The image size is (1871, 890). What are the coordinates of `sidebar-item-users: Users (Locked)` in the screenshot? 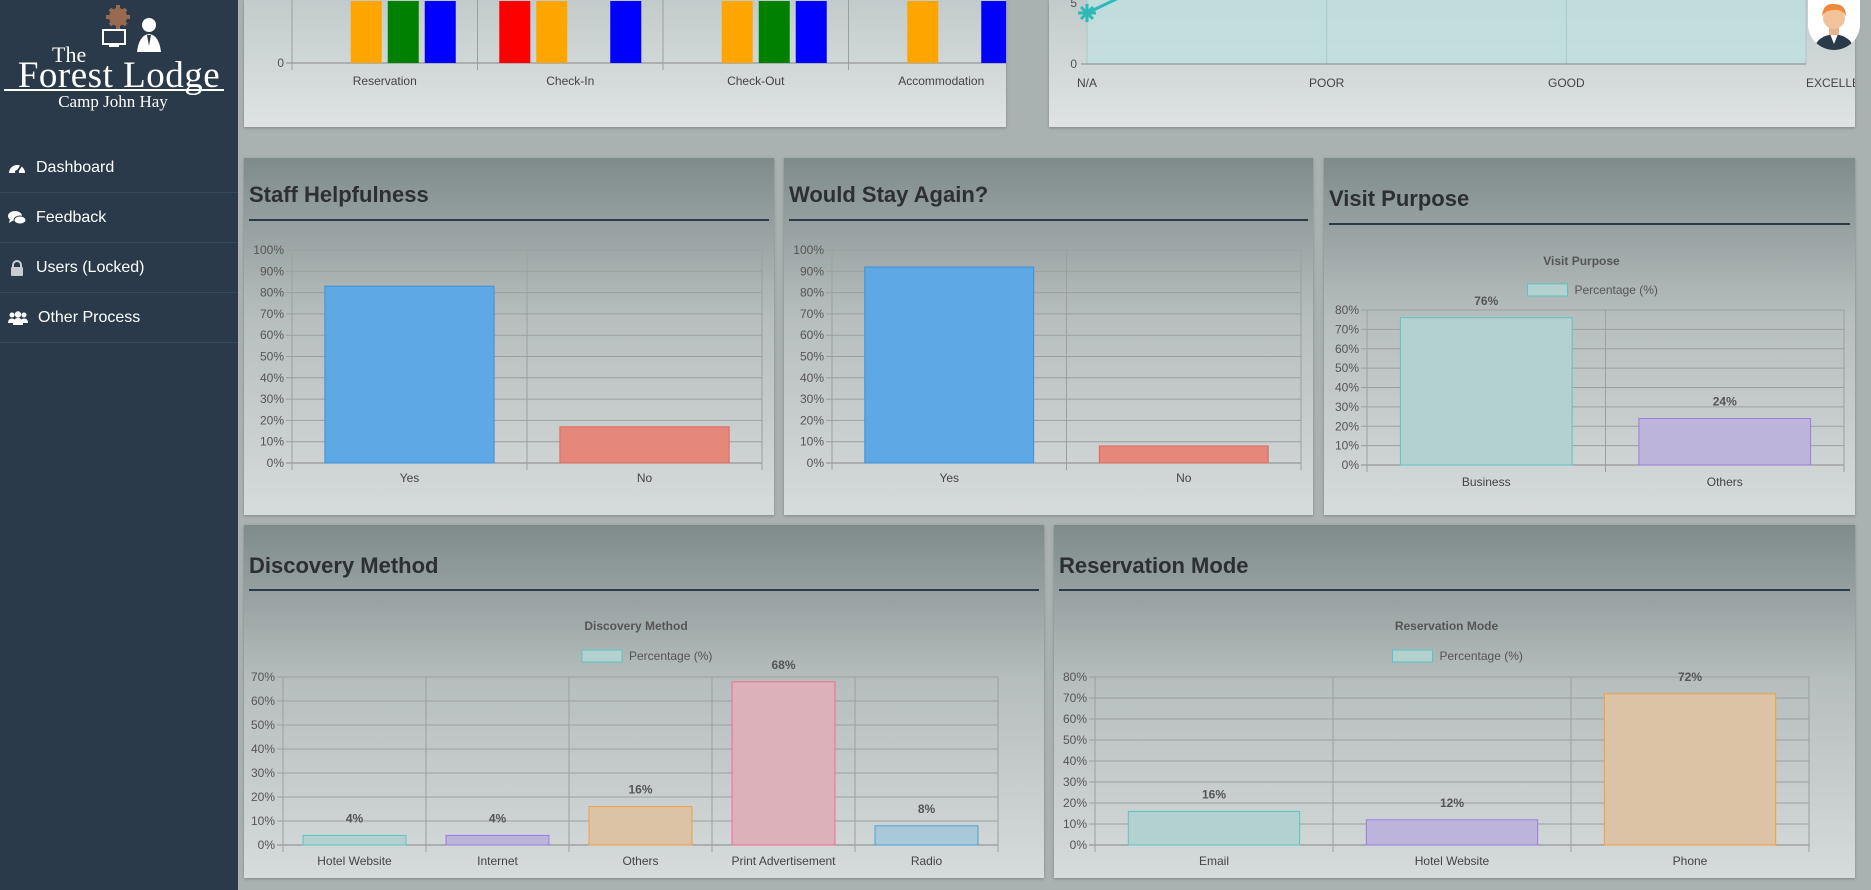 It's located at (119, 268).